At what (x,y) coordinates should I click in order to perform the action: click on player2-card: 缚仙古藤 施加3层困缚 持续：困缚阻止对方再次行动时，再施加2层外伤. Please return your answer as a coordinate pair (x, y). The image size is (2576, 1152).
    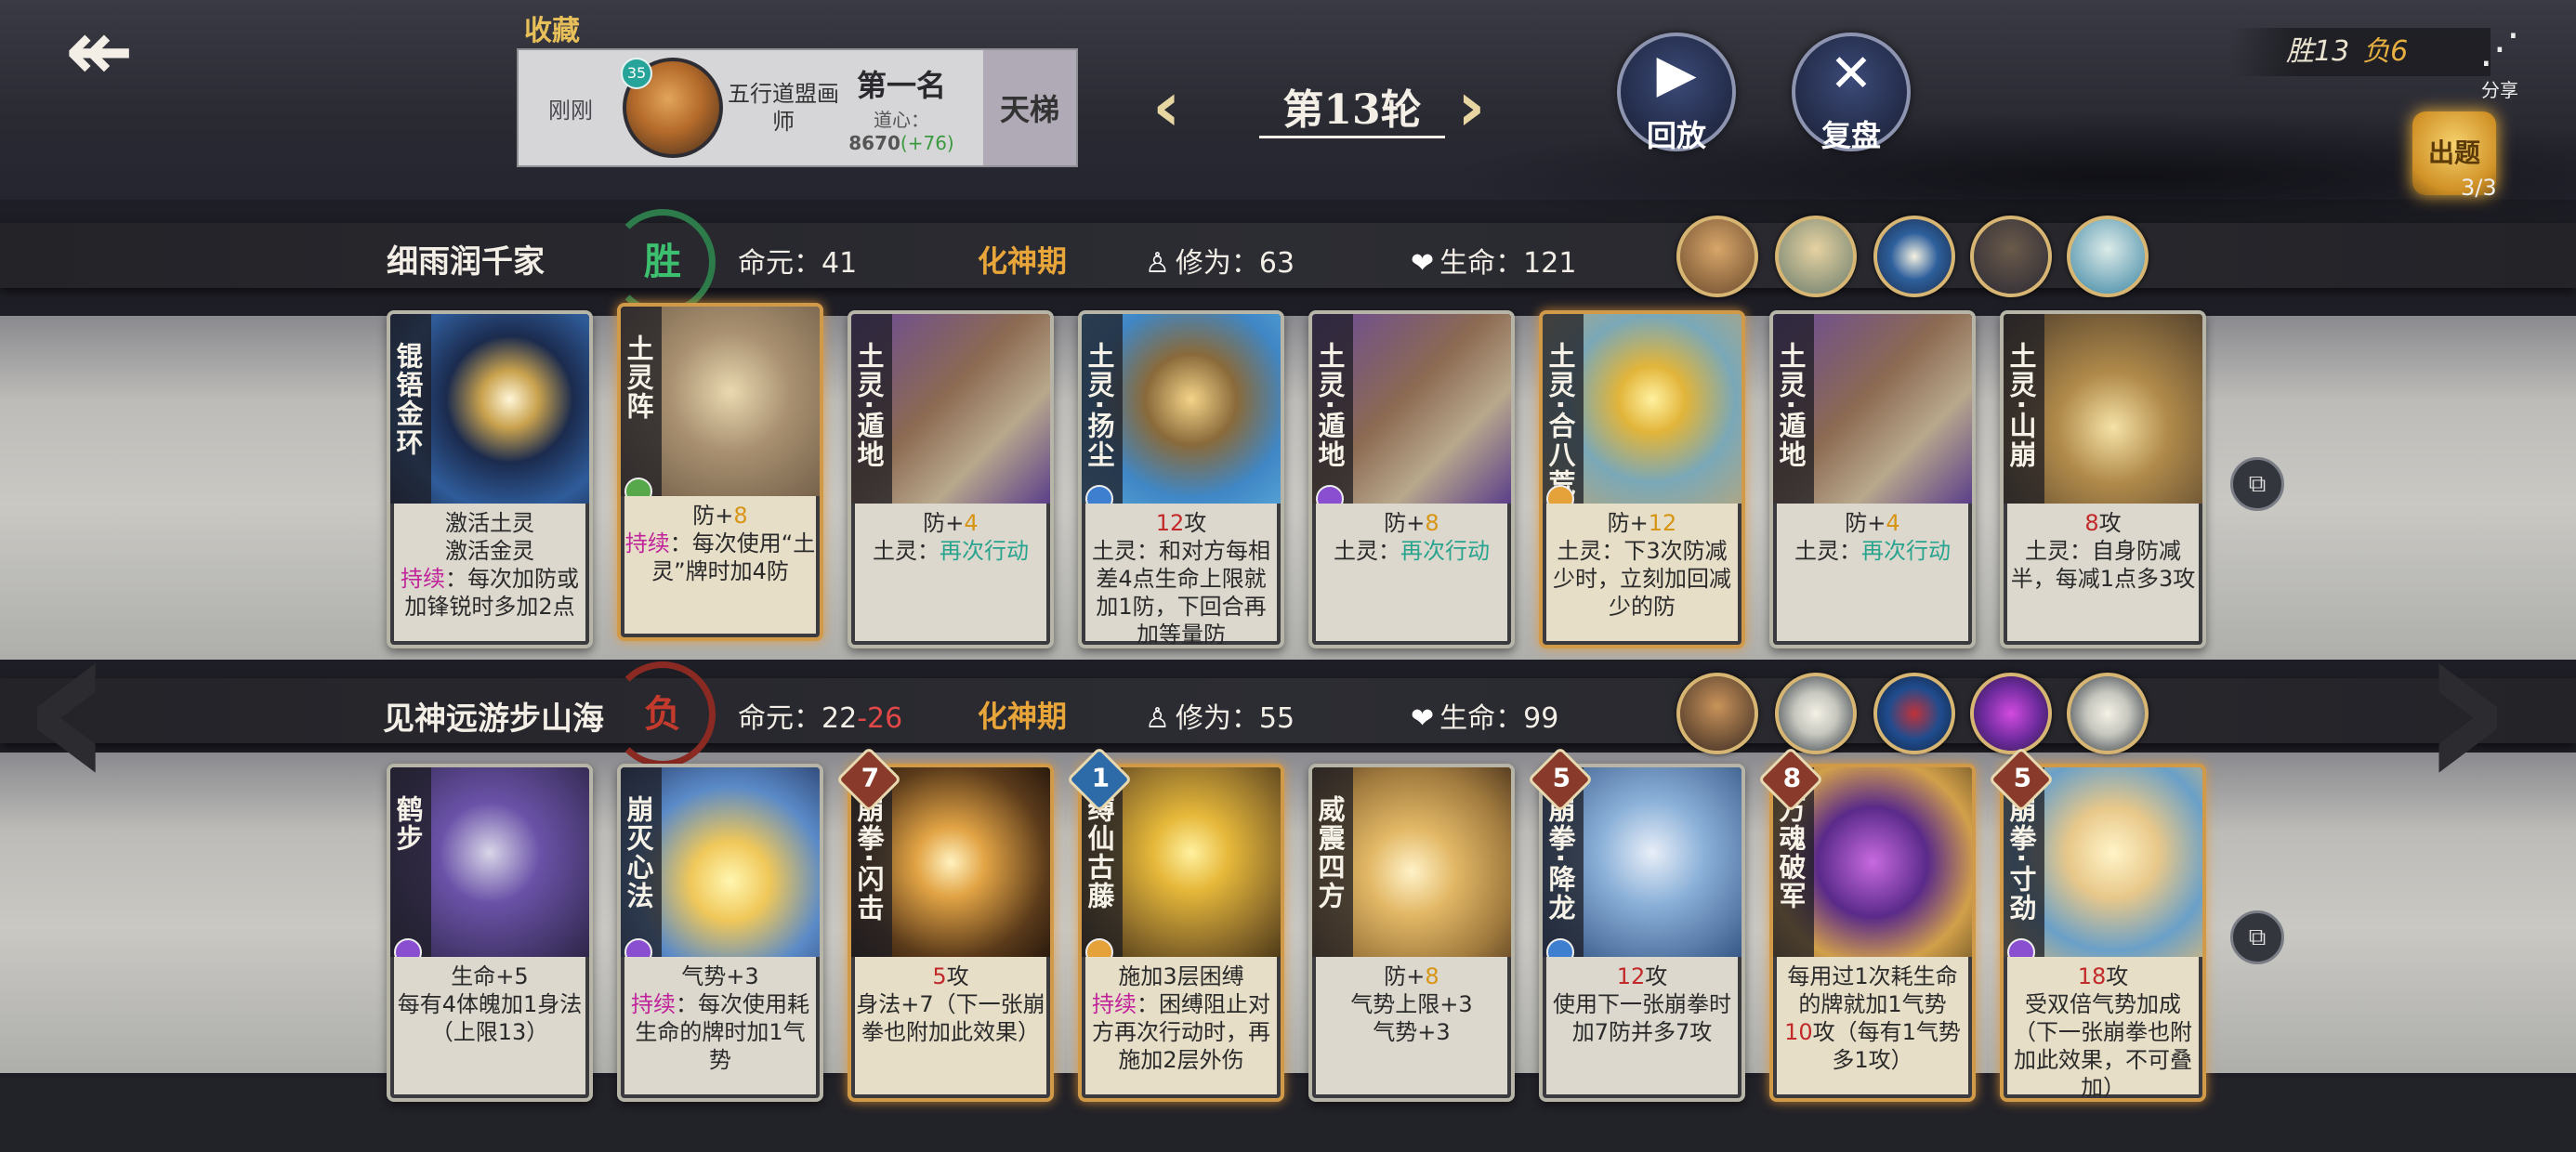
    Looking at the image, I should click on (1181, 933).